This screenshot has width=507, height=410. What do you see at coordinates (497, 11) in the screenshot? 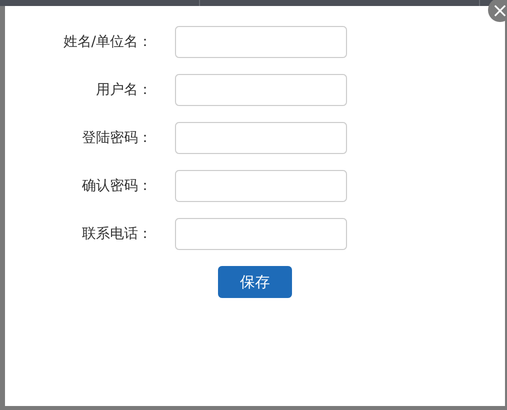
I see `close-button: ×` at bounding box center [497, 11].